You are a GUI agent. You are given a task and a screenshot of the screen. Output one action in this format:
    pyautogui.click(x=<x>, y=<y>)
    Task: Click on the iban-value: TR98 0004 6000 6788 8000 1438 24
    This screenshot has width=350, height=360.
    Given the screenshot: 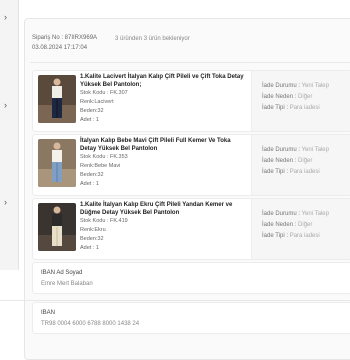 What is the action you would take?
    pyautogui.click(x=90, y=324)
    